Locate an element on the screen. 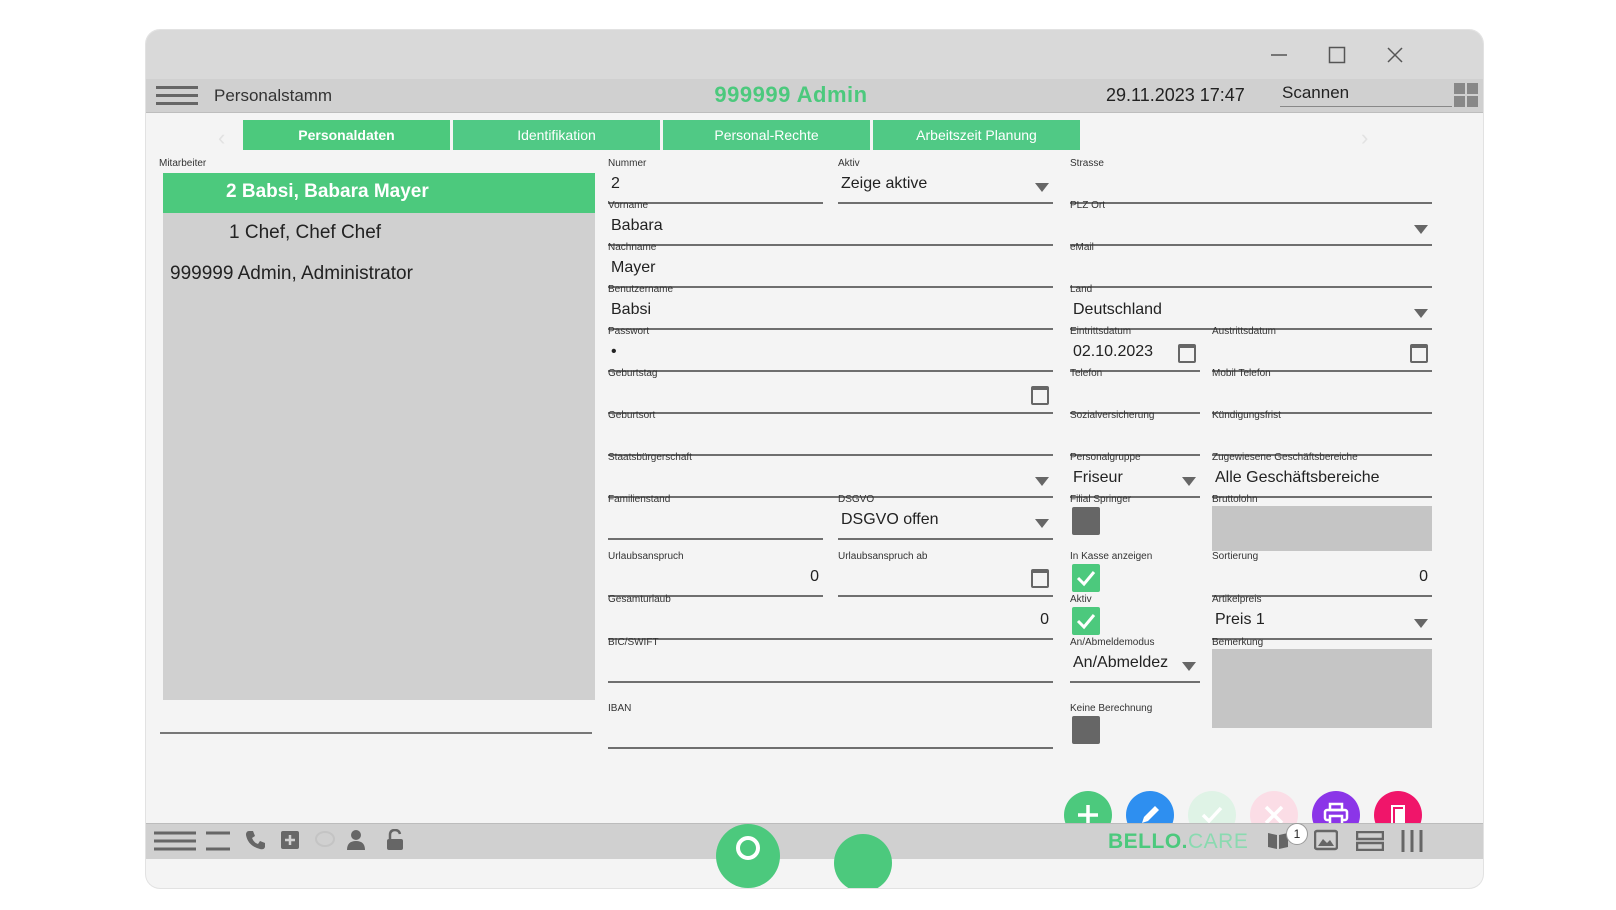 The height and width of the screenshot is (910, 1616). filial-springer-label: Filial Springer is located at coordinates (1101, 499).